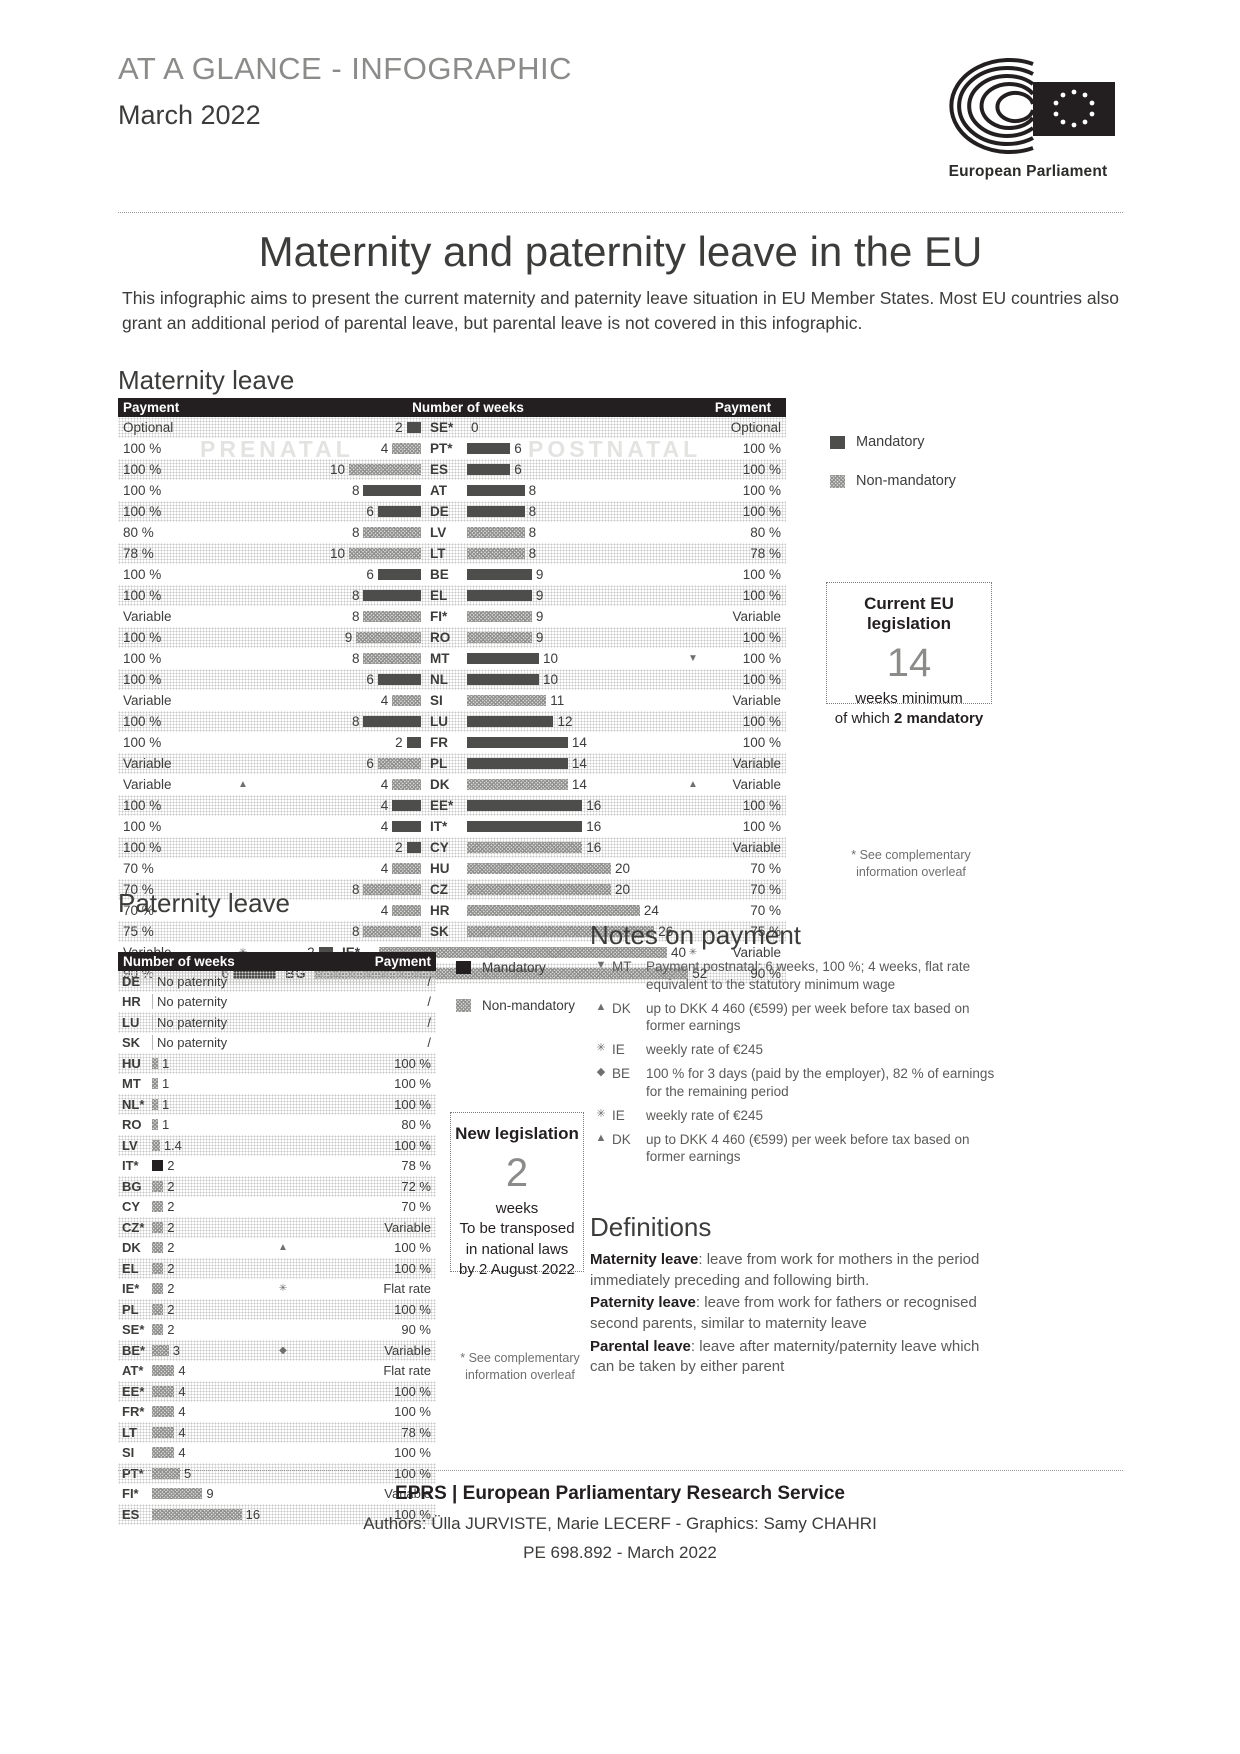  Describe the element at coordinates (765, 532) in the screenshot. I see `payment-right: 80 %` at that location.